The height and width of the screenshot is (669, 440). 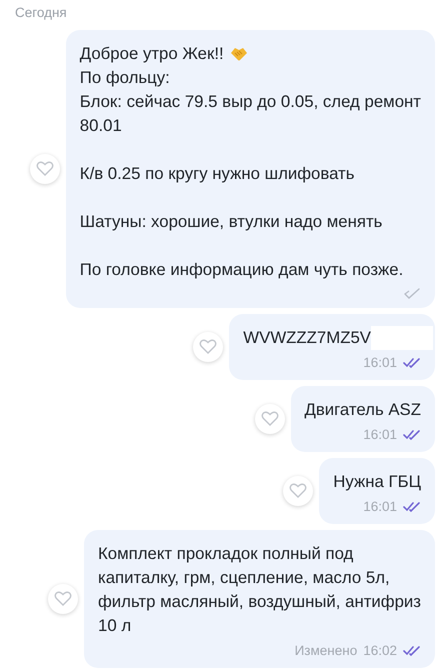 I want to click on message-text: Доброе утро Жек!!, so click(x=152, y=54).